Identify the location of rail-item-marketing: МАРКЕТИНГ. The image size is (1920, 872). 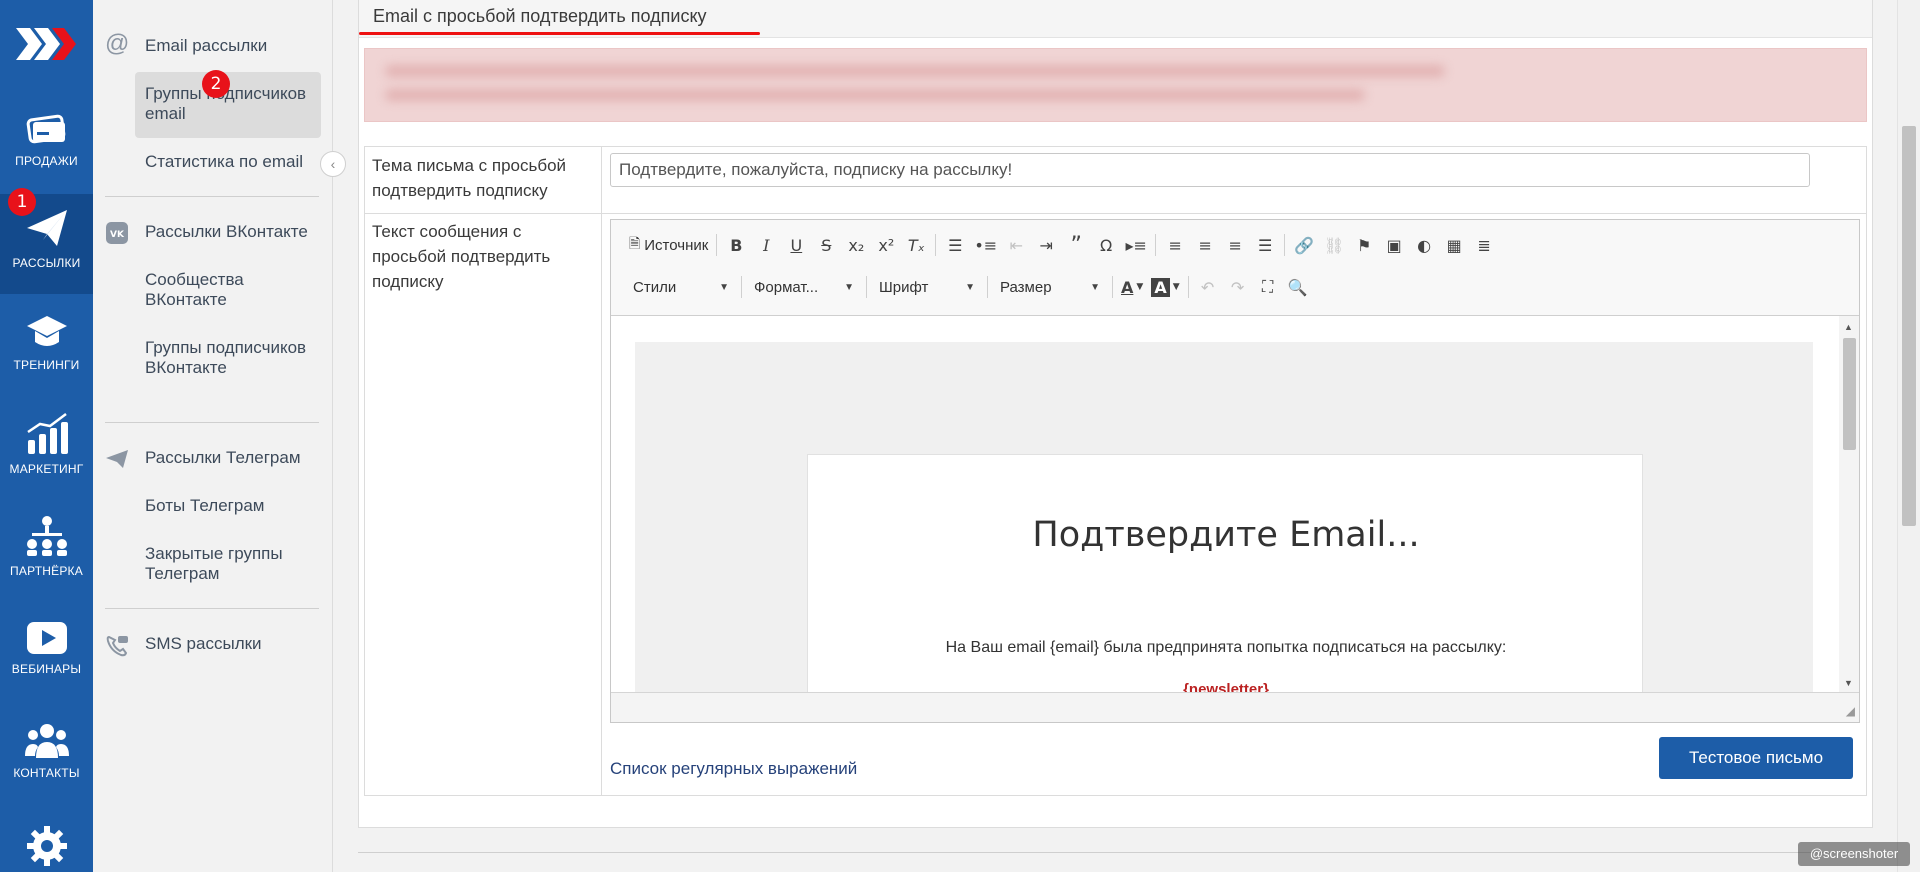
(46, 462).